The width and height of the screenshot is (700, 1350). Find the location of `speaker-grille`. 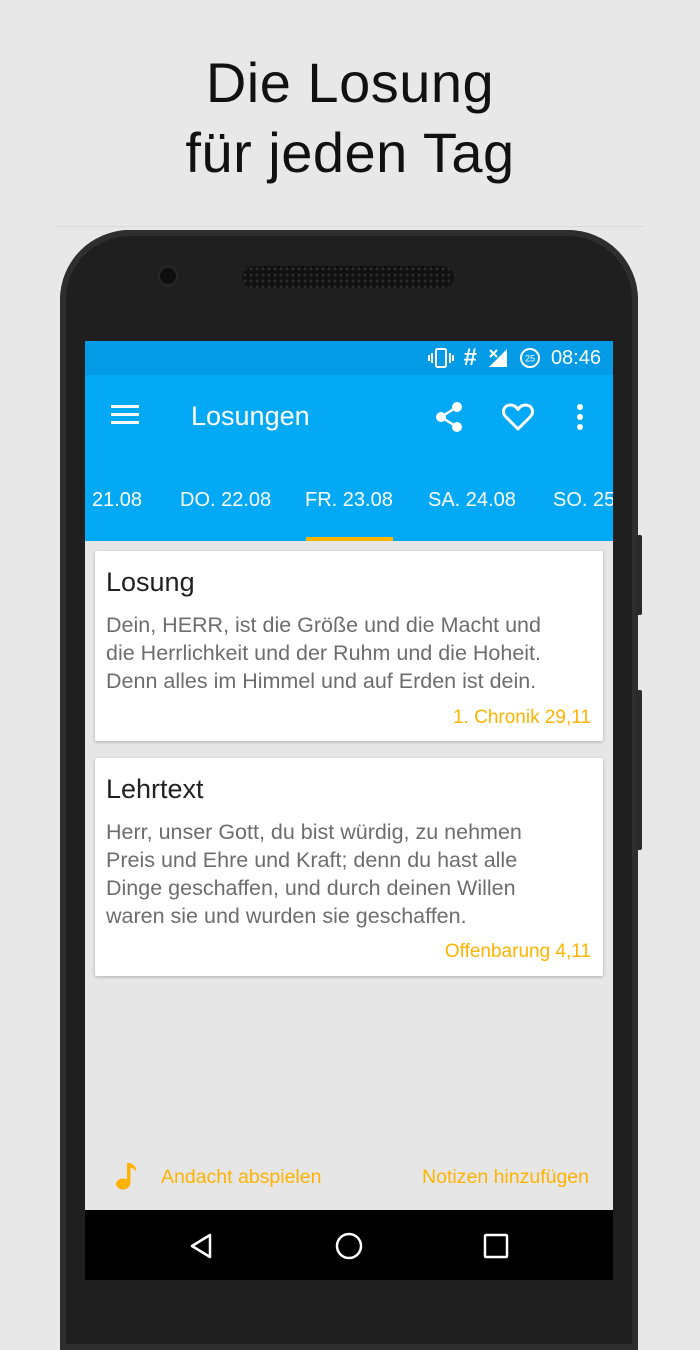

speaker-grille is located at coordinates (348, 277).